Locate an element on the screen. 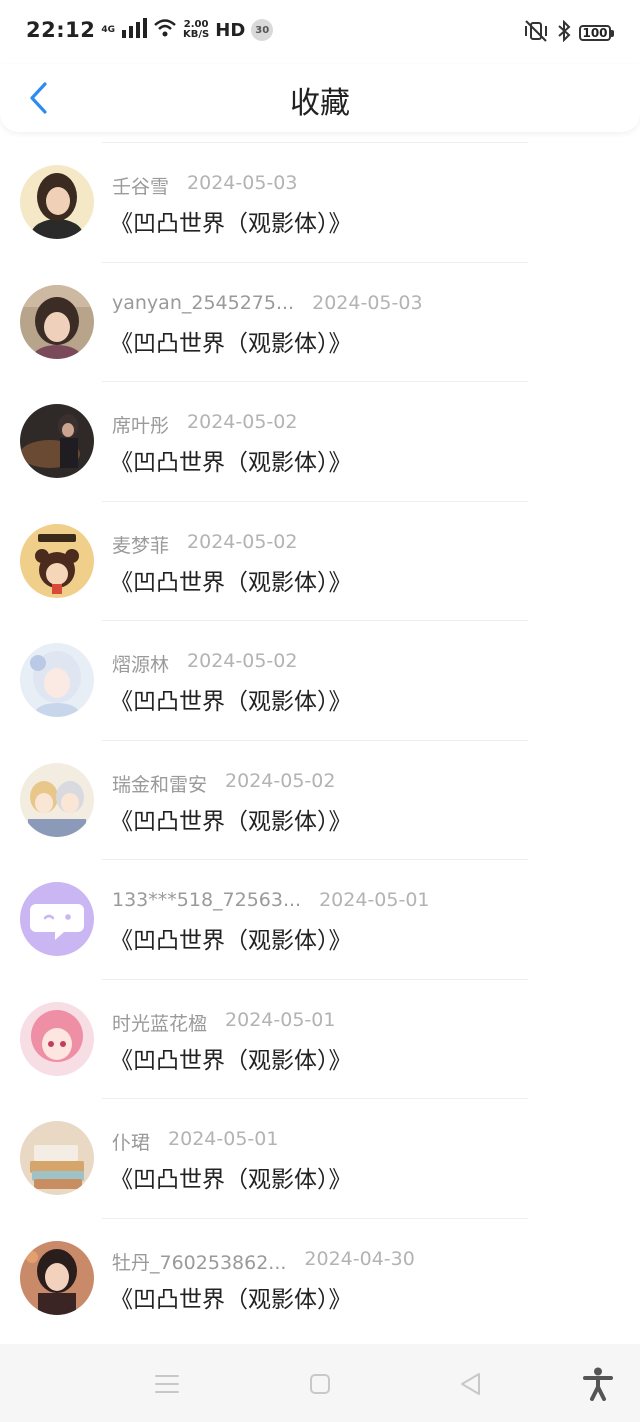  item-meta: 牡丹_760253862... 2024-04-30 is located at coordinates (263, 1261).